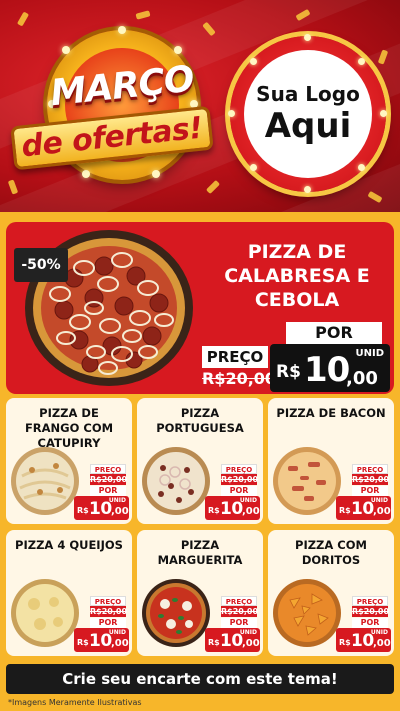 The height and width of the screenshot is (711, 400). What do you see at coordinates (200, 552) in the screenshot?
I see `product-name: PIZZA MARGUERITA` at bounding box center [200, 552].